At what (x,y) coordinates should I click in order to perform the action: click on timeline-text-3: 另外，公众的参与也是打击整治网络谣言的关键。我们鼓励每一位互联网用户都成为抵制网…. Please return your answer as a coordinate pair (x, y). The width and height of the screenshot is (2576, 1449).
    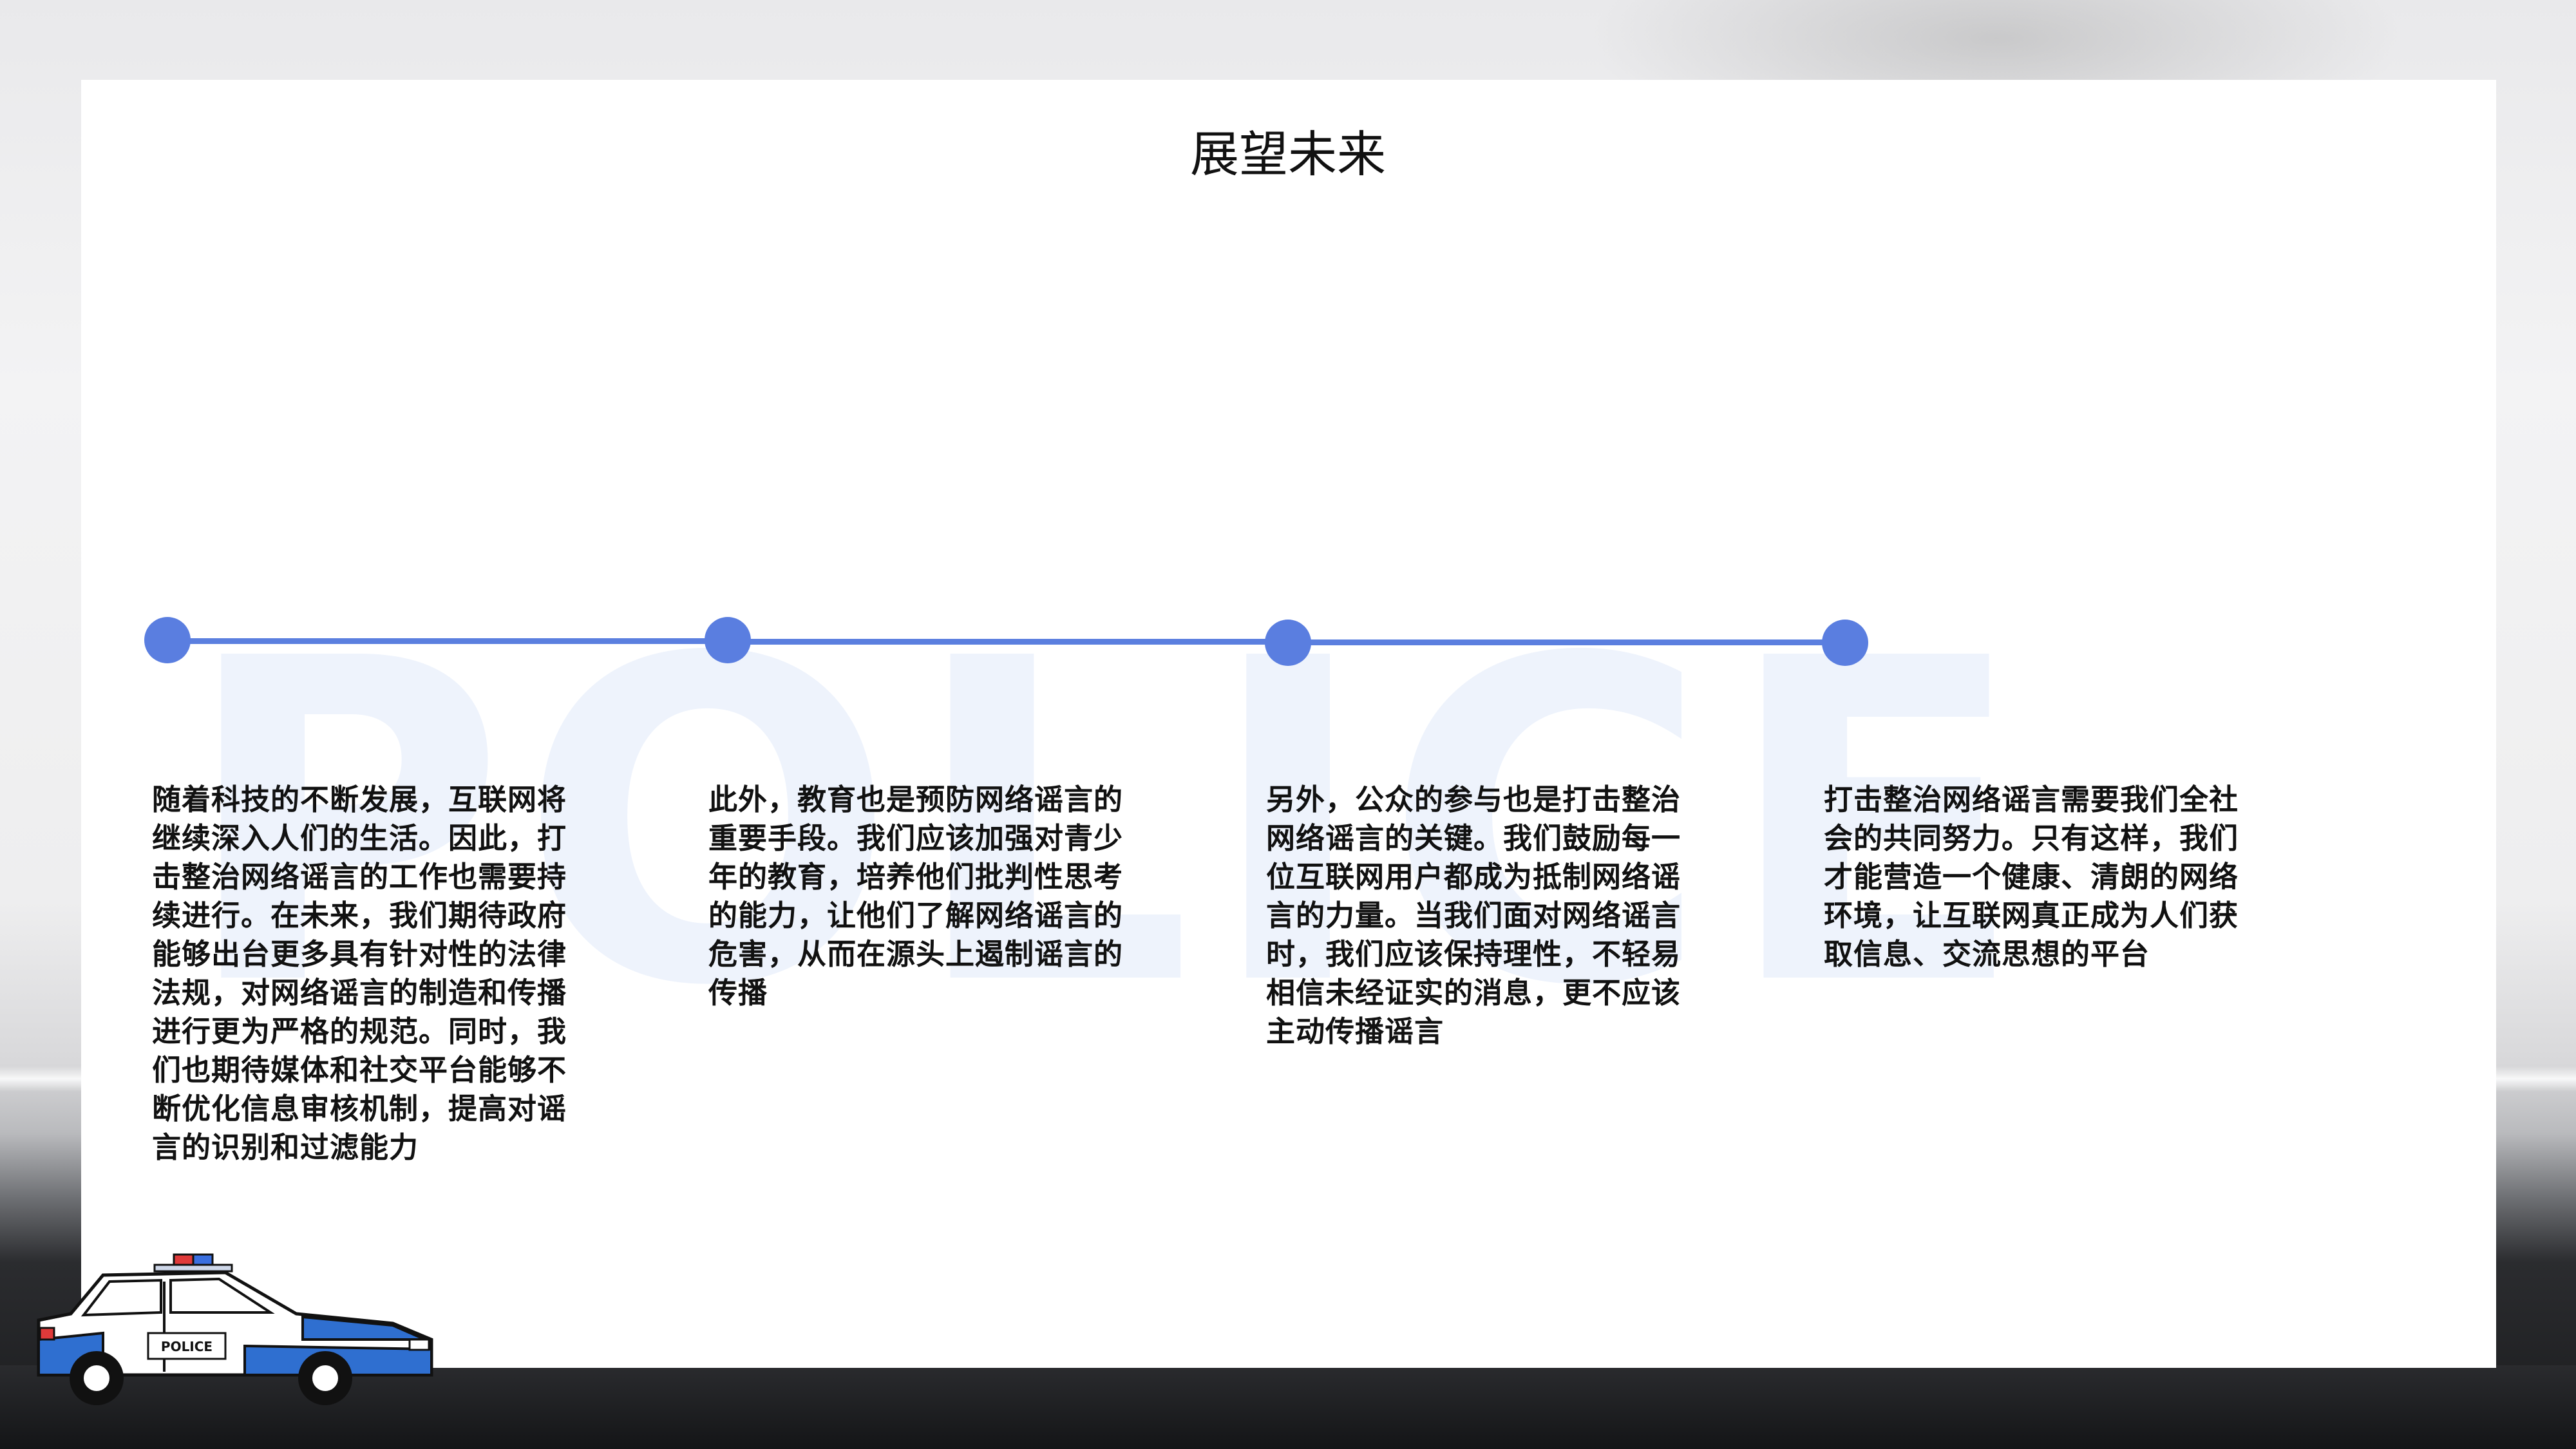
    Looking at the image, I should click on (1473, 915).